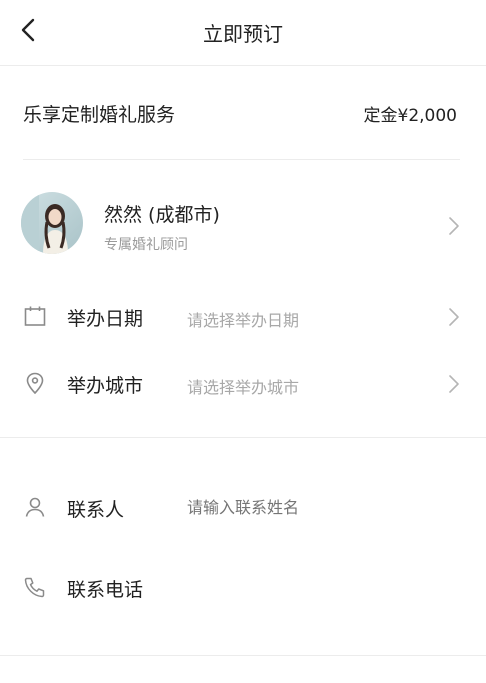 The width and height of the screenshot is (486, 683). Describe the element at coordinates (99, 115) in the screenshot. I see `service-name: 乐享定制婚礼服务` at that location.